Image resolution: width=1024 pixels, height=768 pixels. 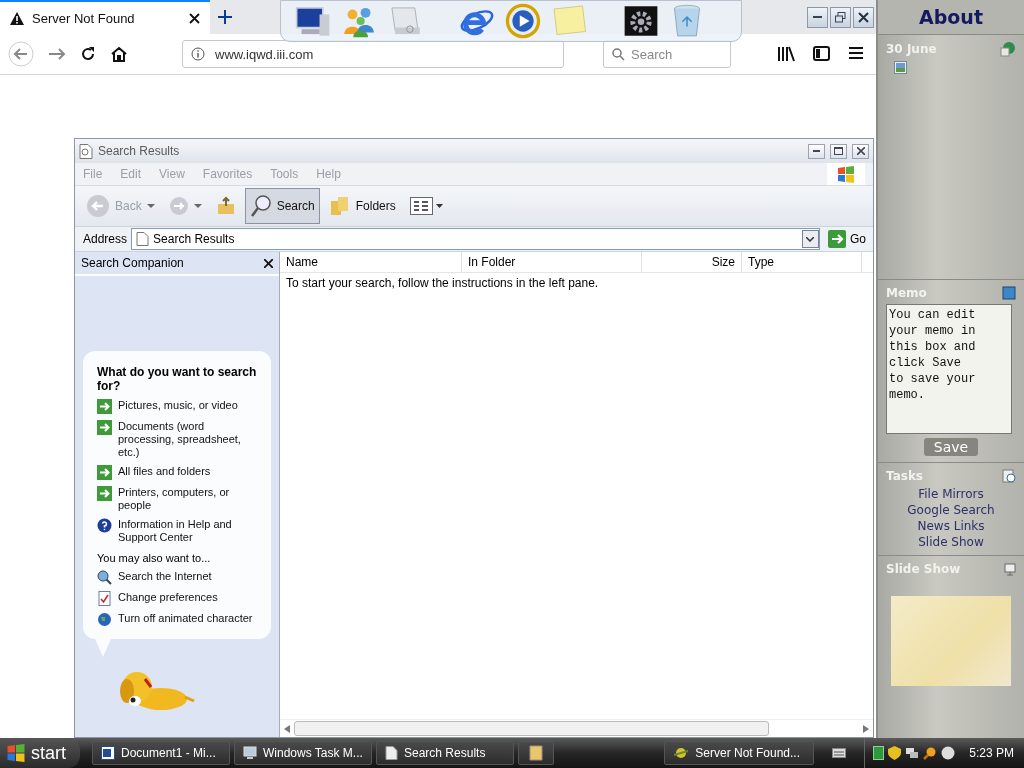 I want to click on question-heading: What do you want to search for?, so click(x=177, y=379).